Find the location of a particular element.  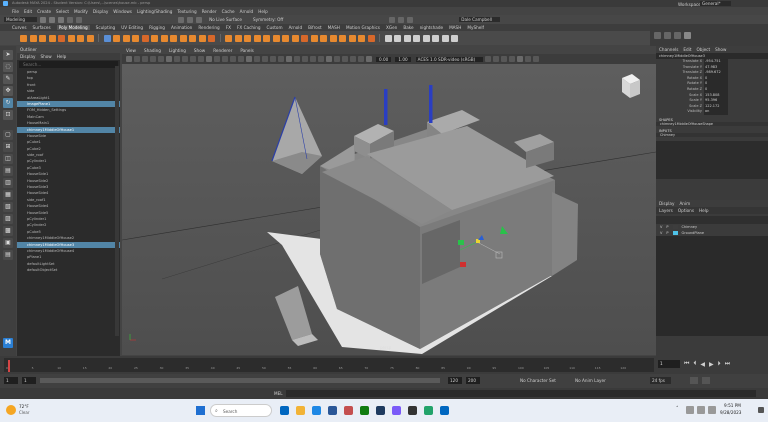

shelf-tab-polymodeling: Poly Modeling is located at coordinates (73, 27).